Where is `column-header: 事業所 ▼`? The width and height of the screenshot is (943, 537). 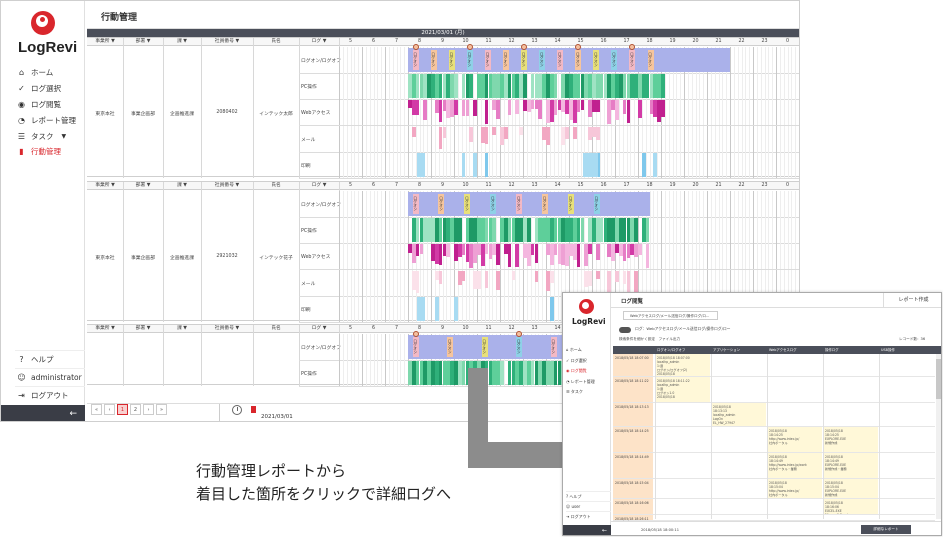 column-header: 事業所 ▼ is located at coordinates (105, 329).